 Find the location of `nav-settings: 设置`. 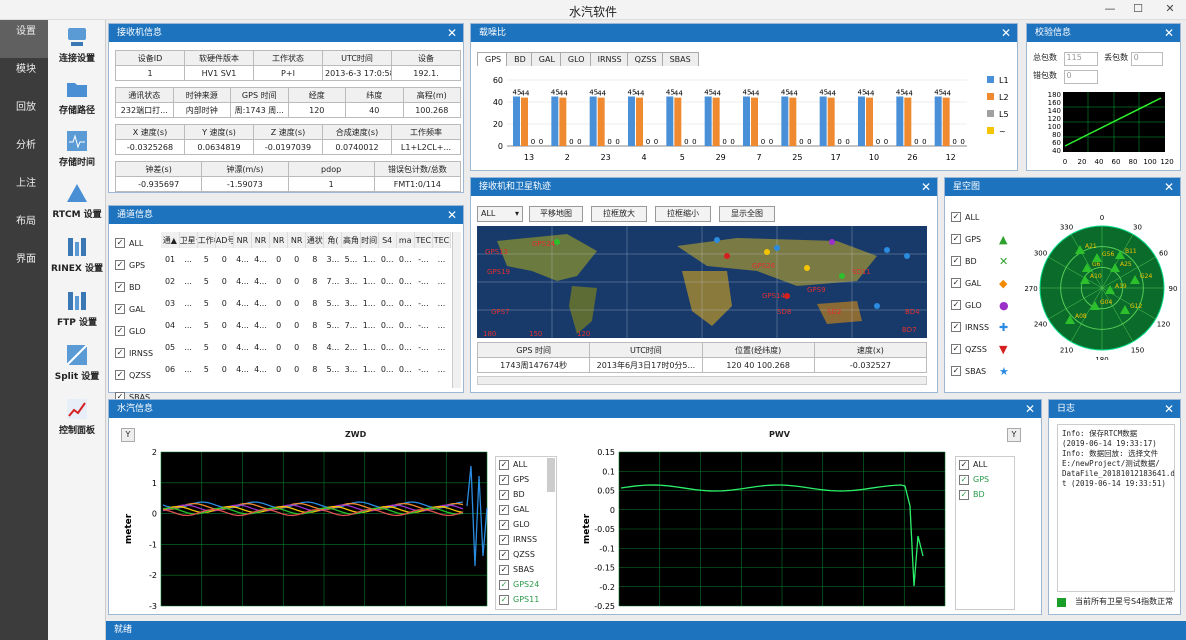

nav-settings: 设置 is located at coordinates (24, 39).